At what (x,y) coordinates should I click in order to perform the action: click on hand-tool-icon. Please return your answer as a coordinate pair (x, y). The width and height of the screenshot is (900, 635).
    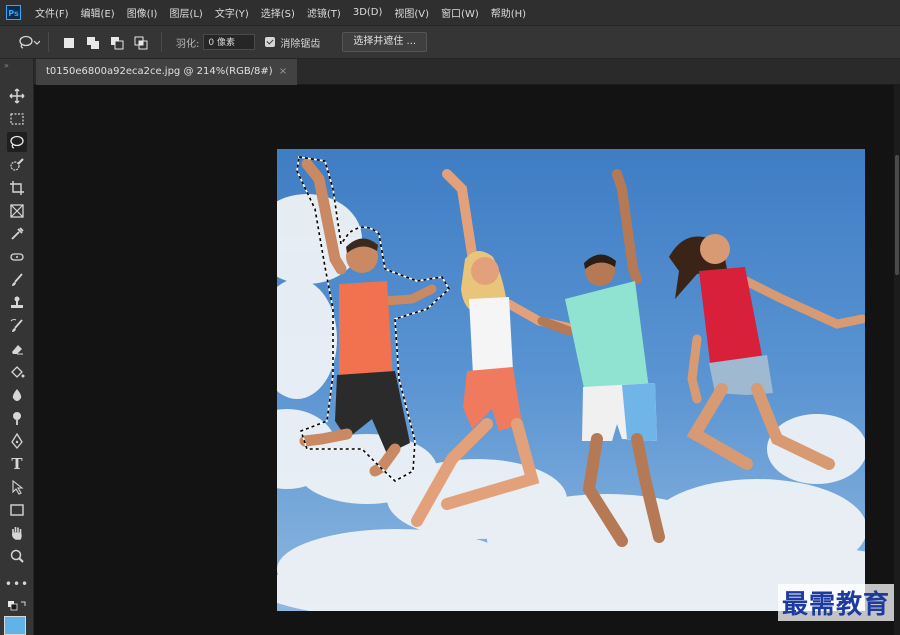
    Looking at the image, I should click on (17, 533).